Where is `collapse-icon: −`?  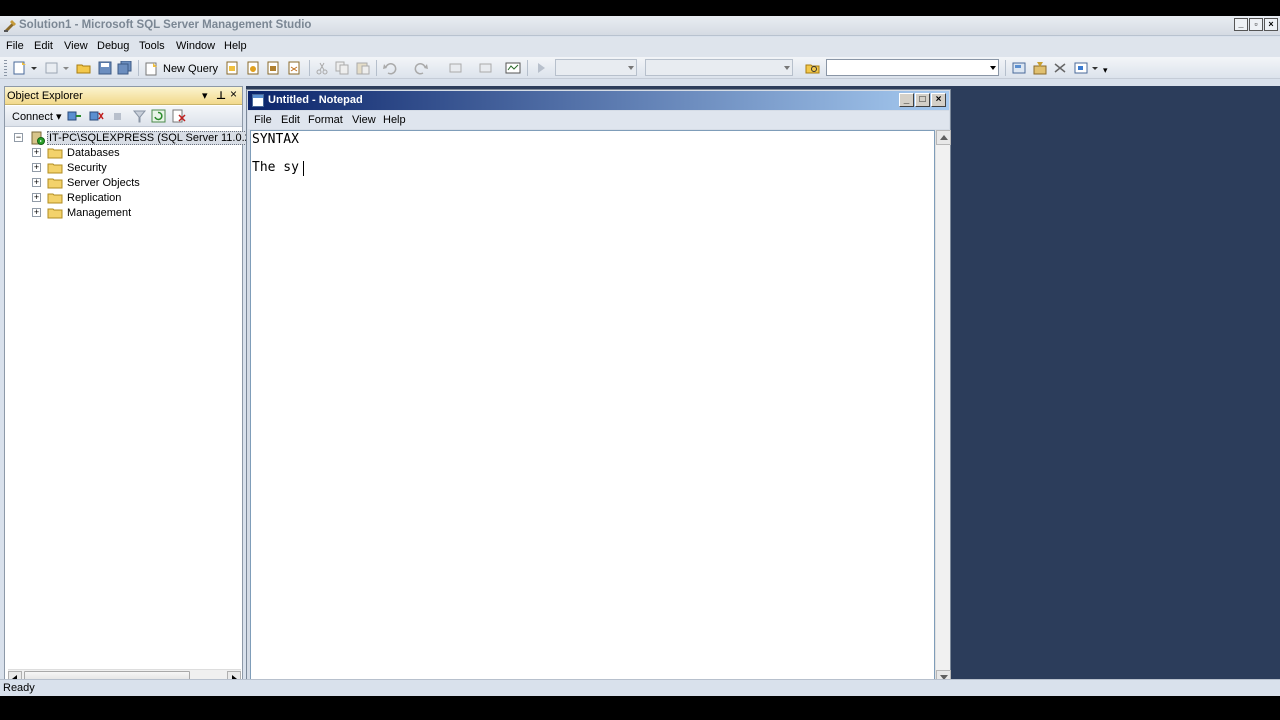 collapse-icon: − is located at coordinates (18, 137).